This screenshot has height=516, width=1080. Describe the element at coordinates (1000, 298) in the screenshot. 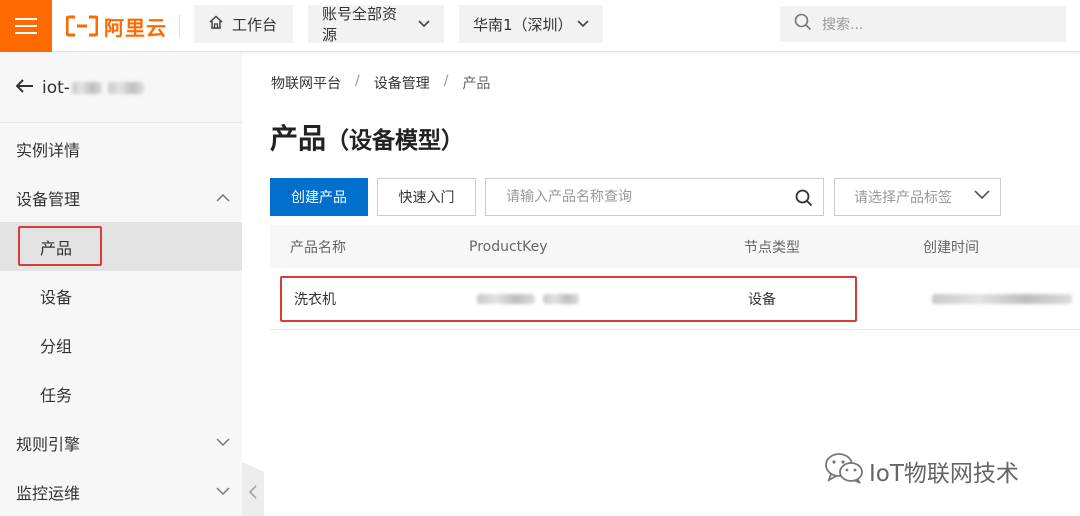

I see `created-time-cell-redacted` at that location.